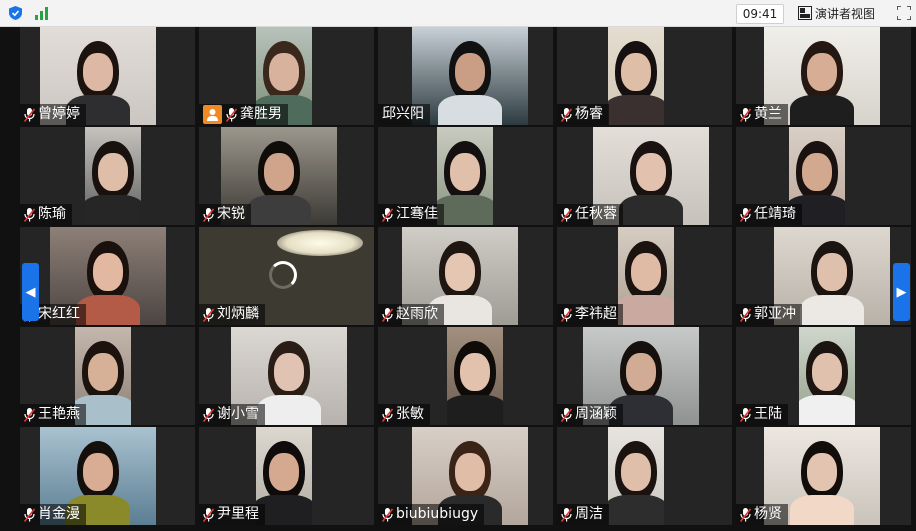 This screenshot has height=531, width=916. I want to click on participant-tile: 刘炳麟, so click(286, 276).